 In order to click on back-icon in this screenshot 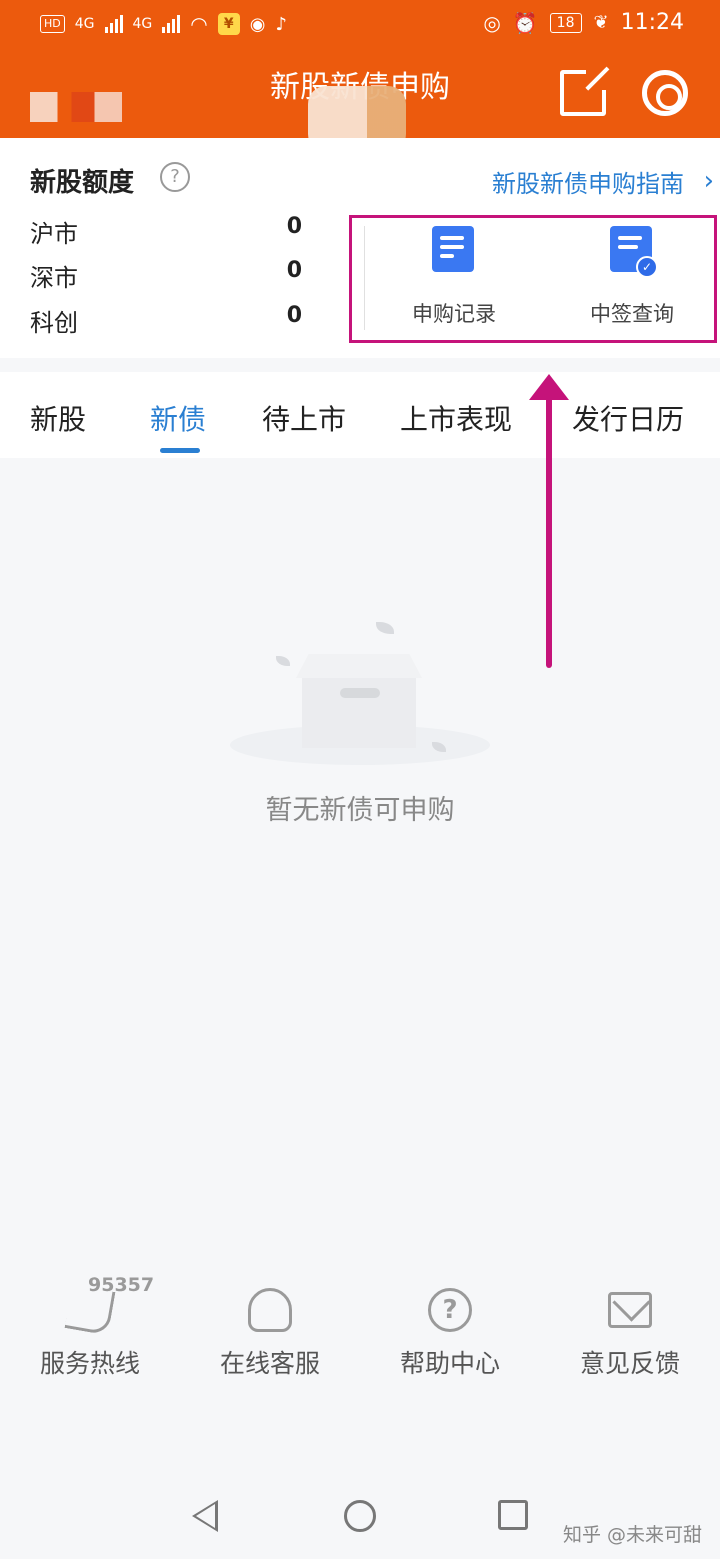, I will do `click(205, 1516)`.